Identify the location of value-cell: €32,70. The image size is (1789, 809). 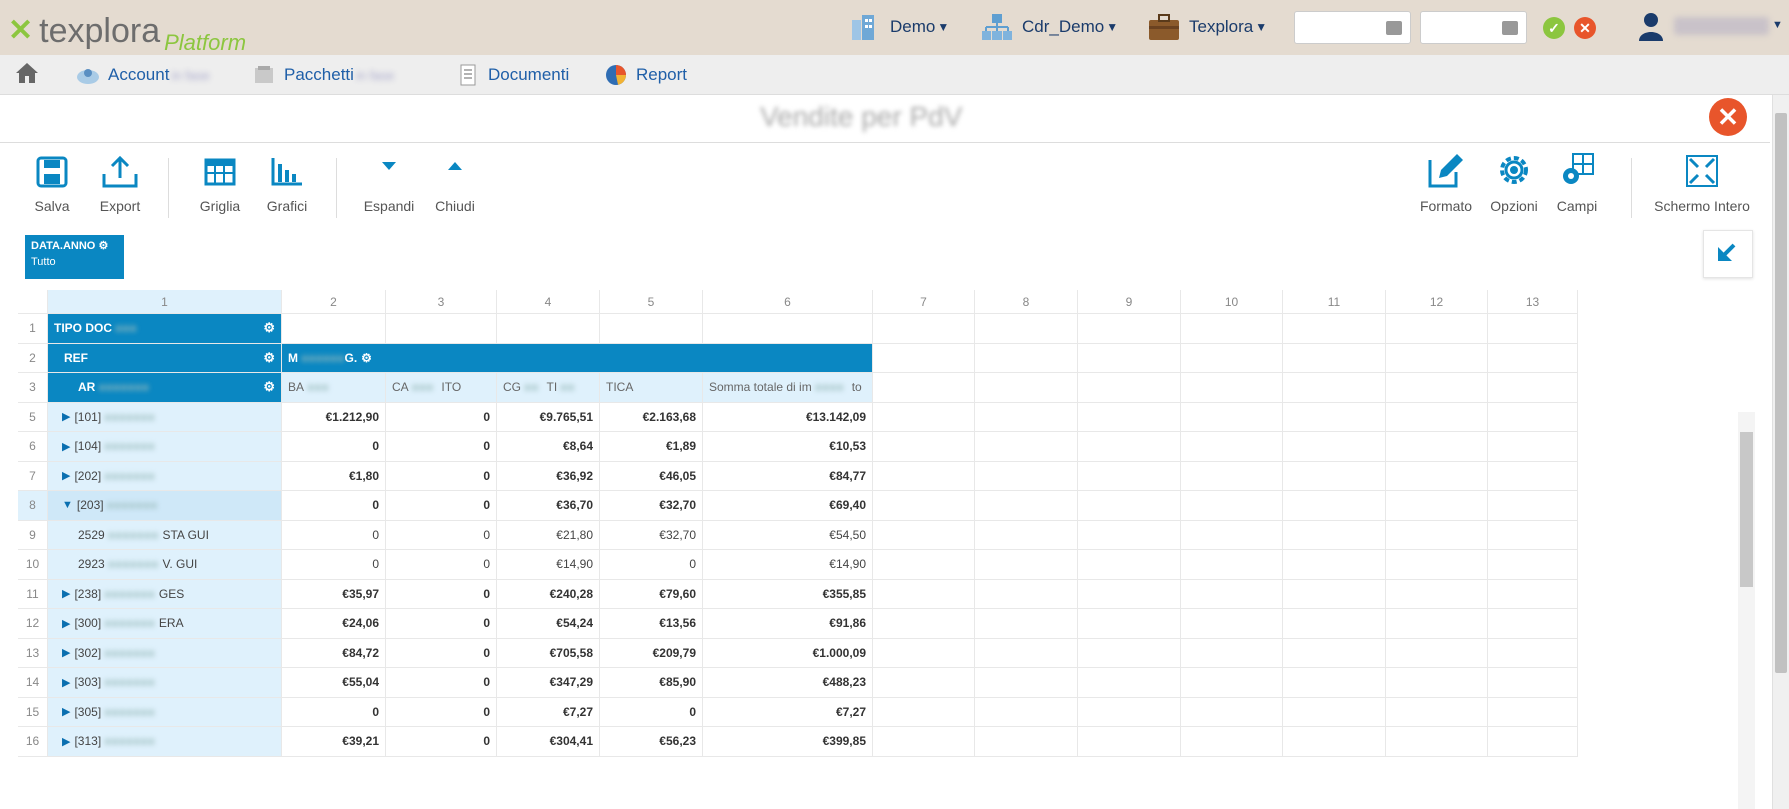
(651, 506).